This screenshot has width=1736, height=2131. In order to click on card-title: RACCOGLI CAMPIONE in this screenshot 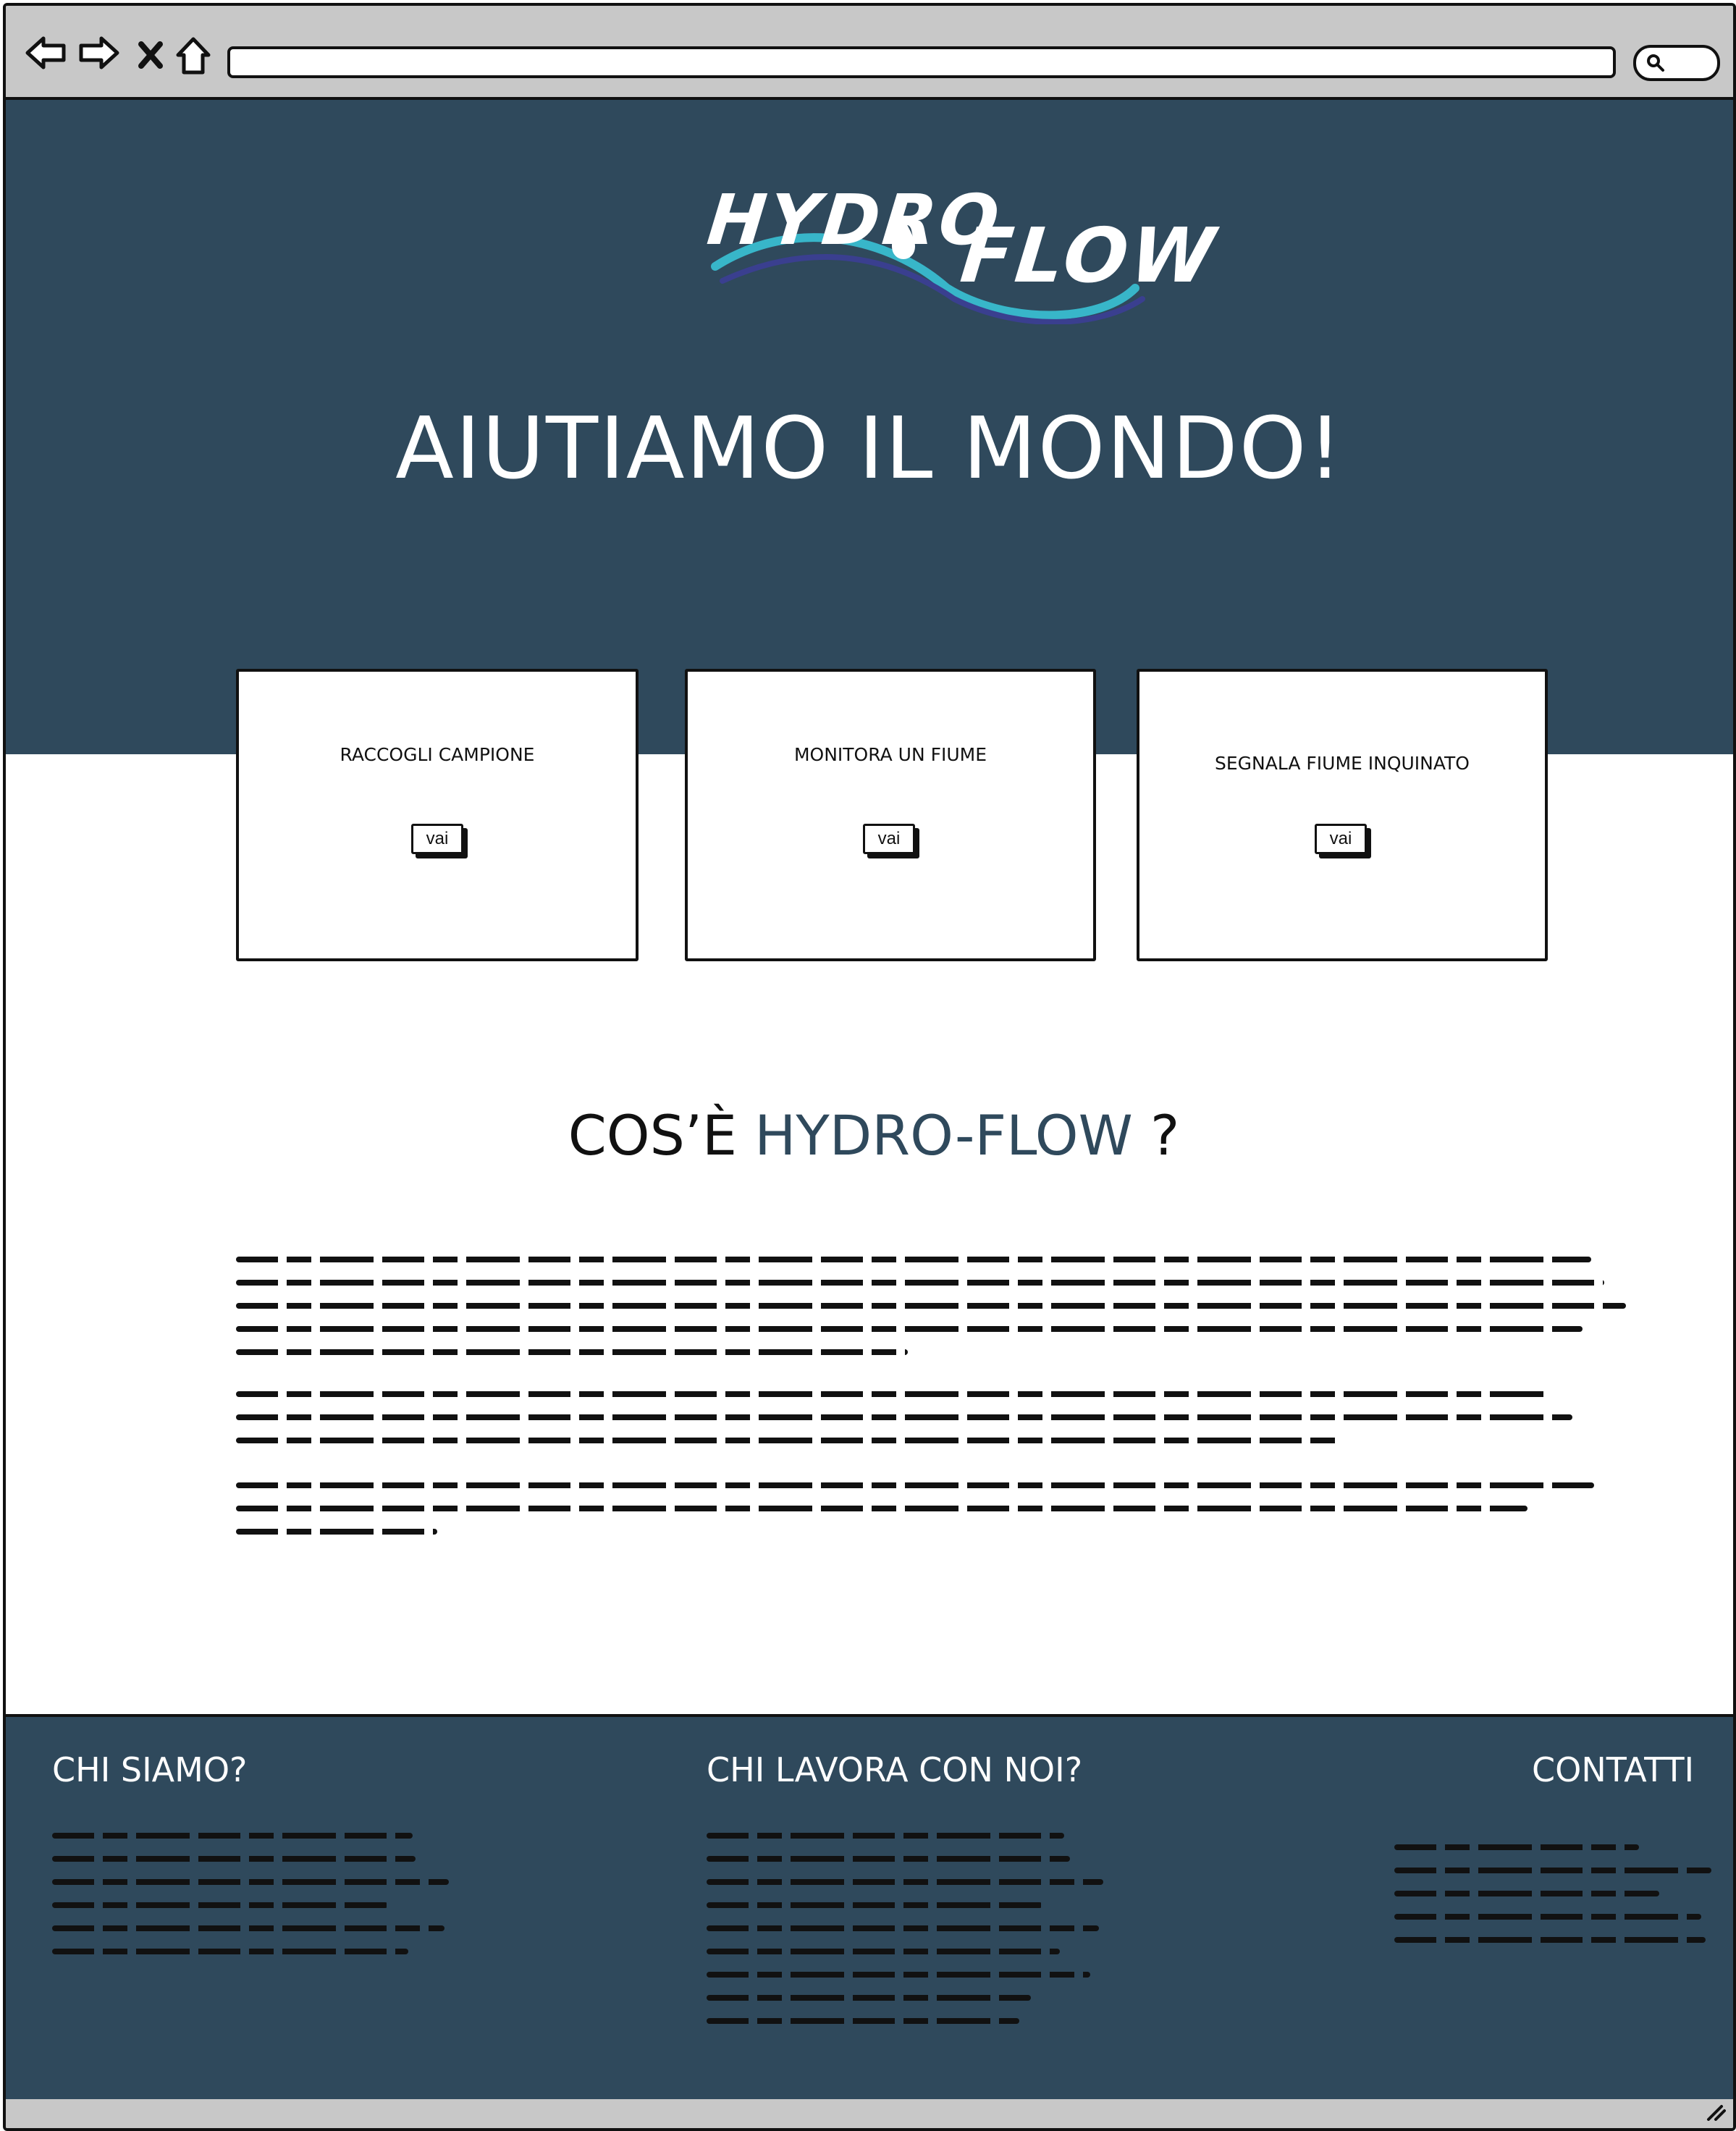, I will do `click(438, 755)`.